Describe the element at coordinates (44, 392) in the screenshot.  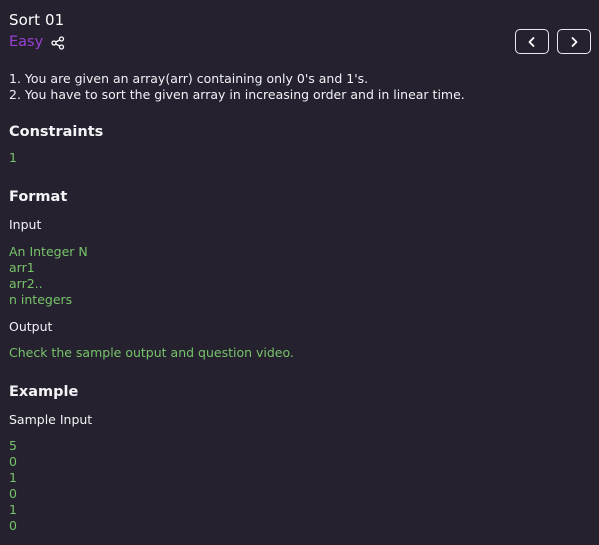
I see `example-heading: Example` at that location.